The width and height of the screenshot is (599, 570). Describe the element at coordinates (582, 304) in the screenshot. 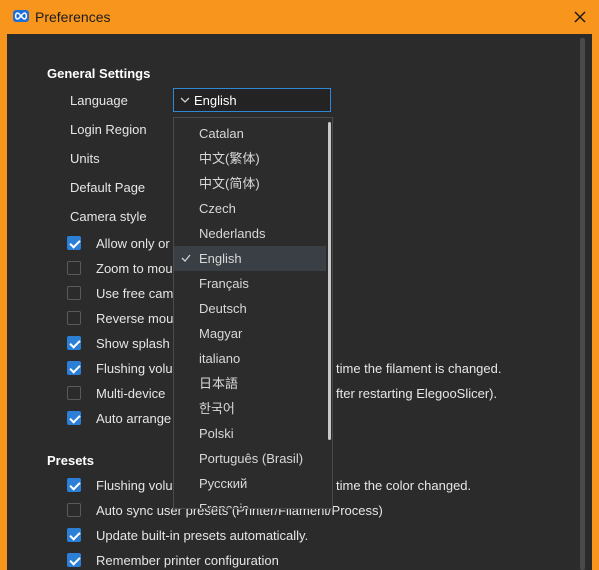

I see `scrollbar-thumb` at that location.